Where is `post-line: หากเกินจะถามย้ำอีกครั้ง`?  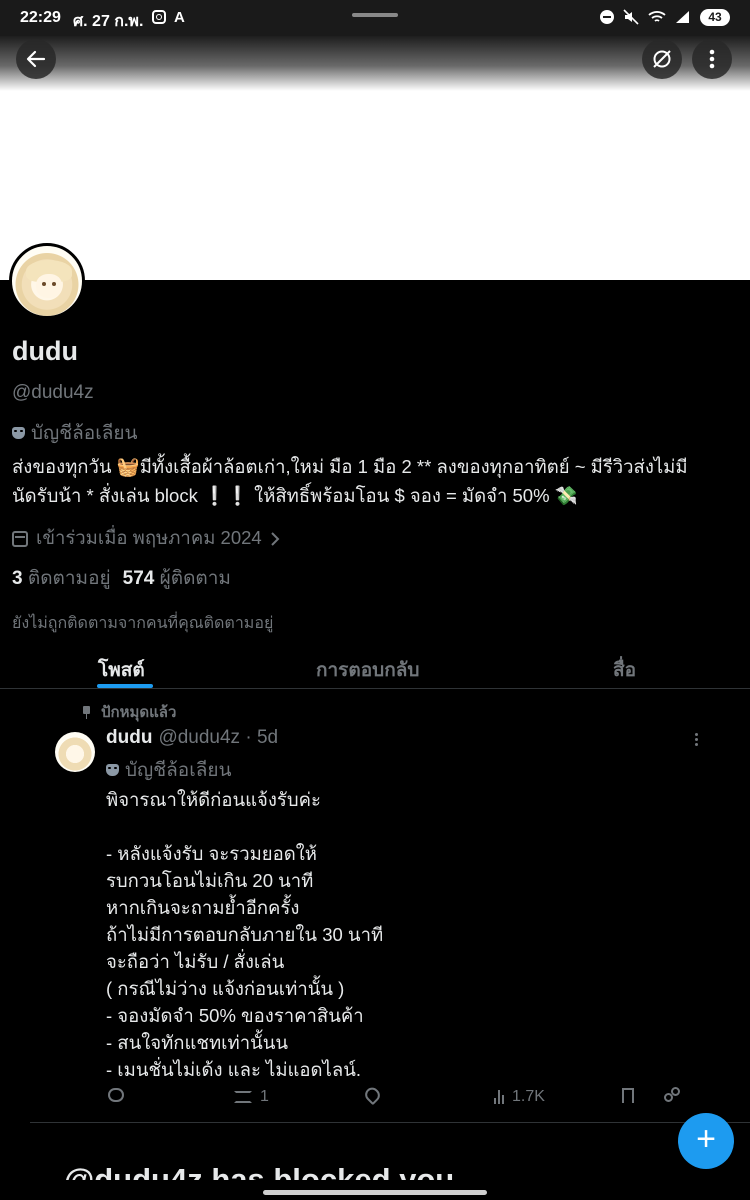
post-line: หากเกินจะถามย้ำอีกครั้ง is located at coordinates (203, 907).